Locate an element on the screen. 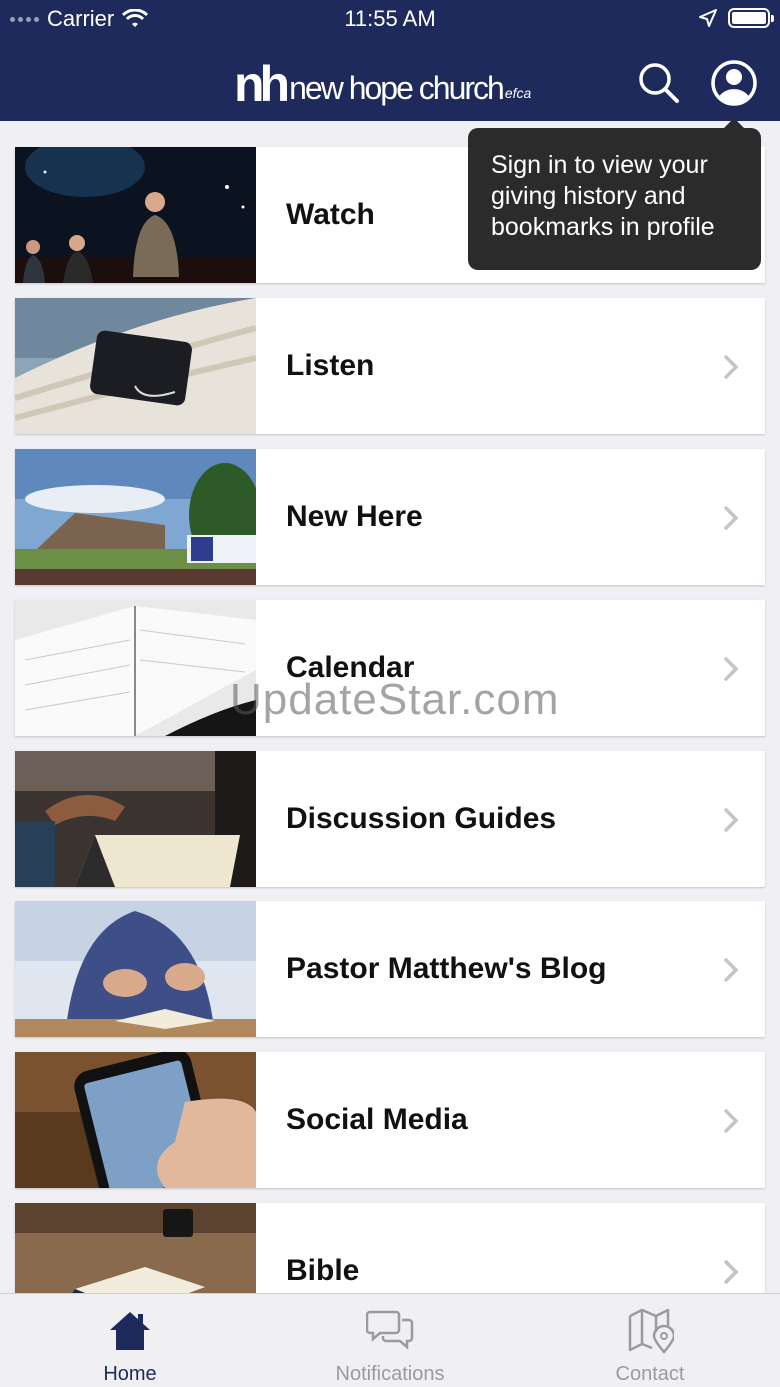 This screenshot has width=780, height=1387. menu-item-label: Watch is located at coordinates (330, 214).